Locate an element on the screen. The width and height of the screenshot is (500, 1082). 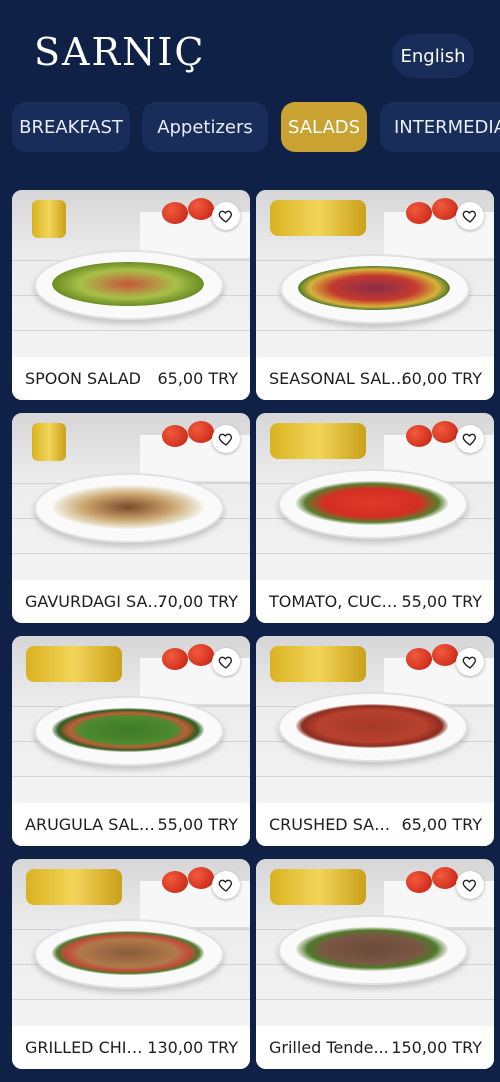
tab-salads: SALADS is located at coordinates (324, 127).